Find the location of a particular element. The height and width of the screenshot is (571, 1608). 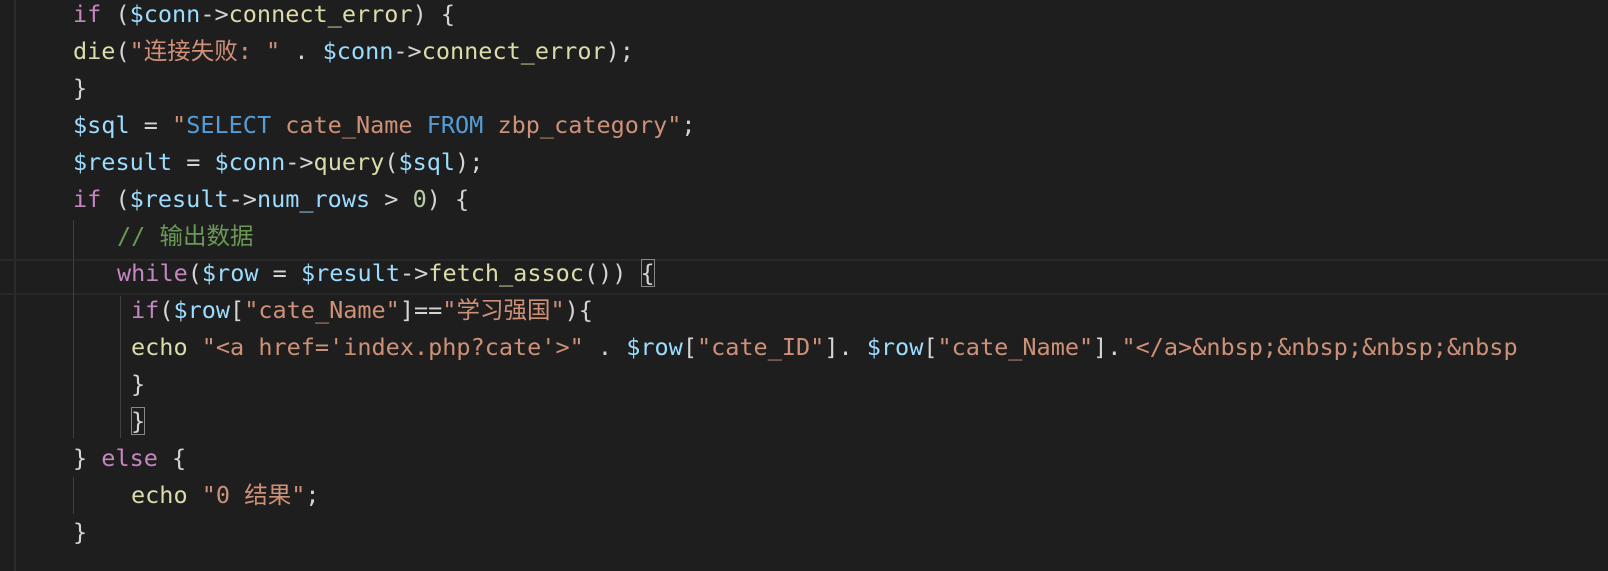

punctuation-token: ()) is located at coordinates (612, 273).